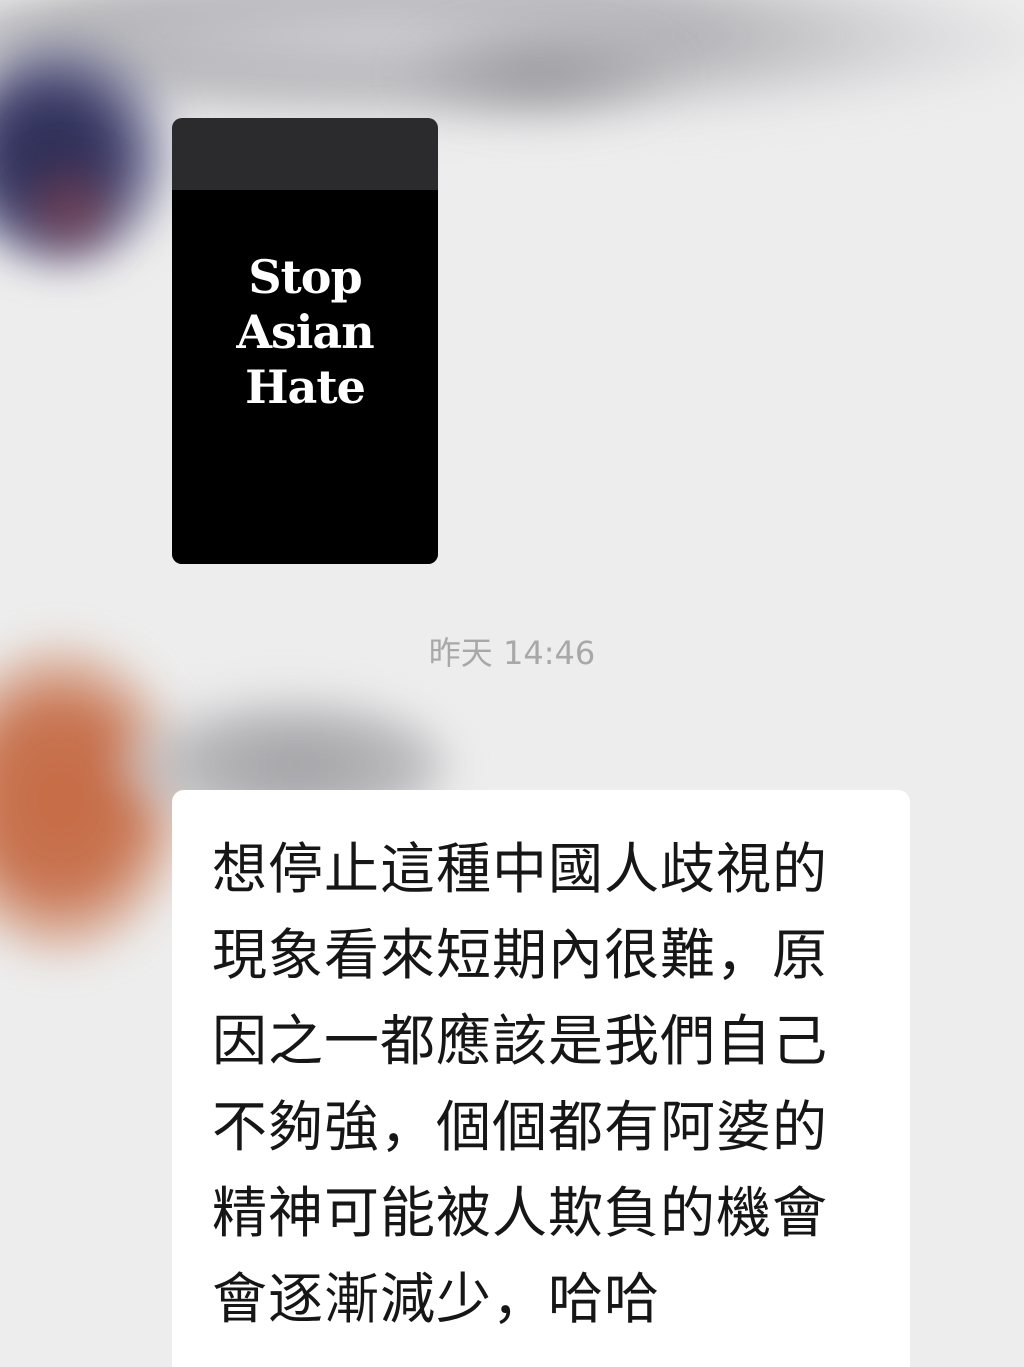 The height and width of the screenshot is (1367, 1024). I want to click on message-line: 想停止這種中國人歧視的, so click(520, 869).